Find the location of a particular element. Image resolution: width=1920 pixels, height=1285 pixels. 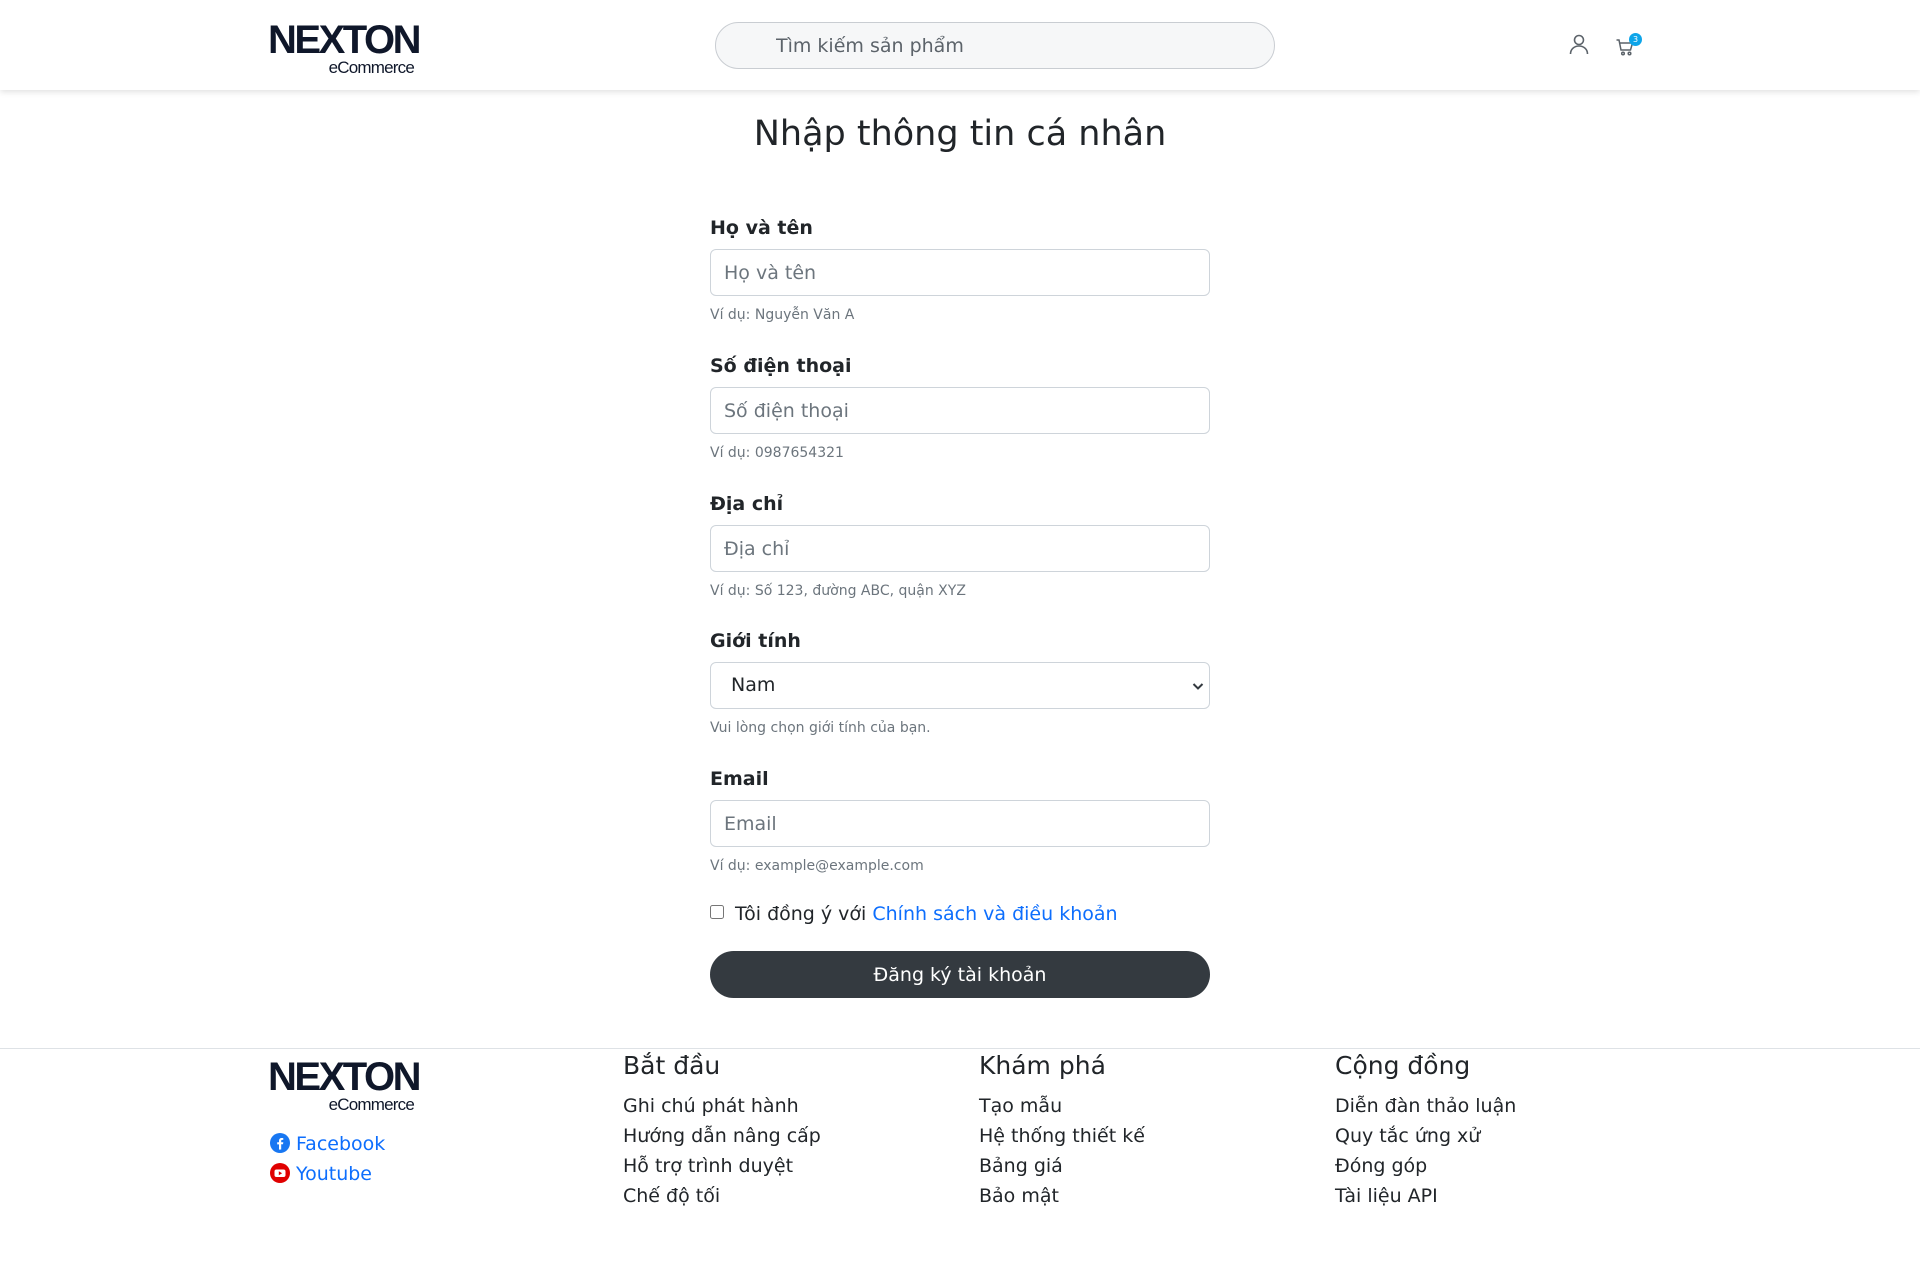

list-item: Bảo mật is located at coordinates (1062, 1198).